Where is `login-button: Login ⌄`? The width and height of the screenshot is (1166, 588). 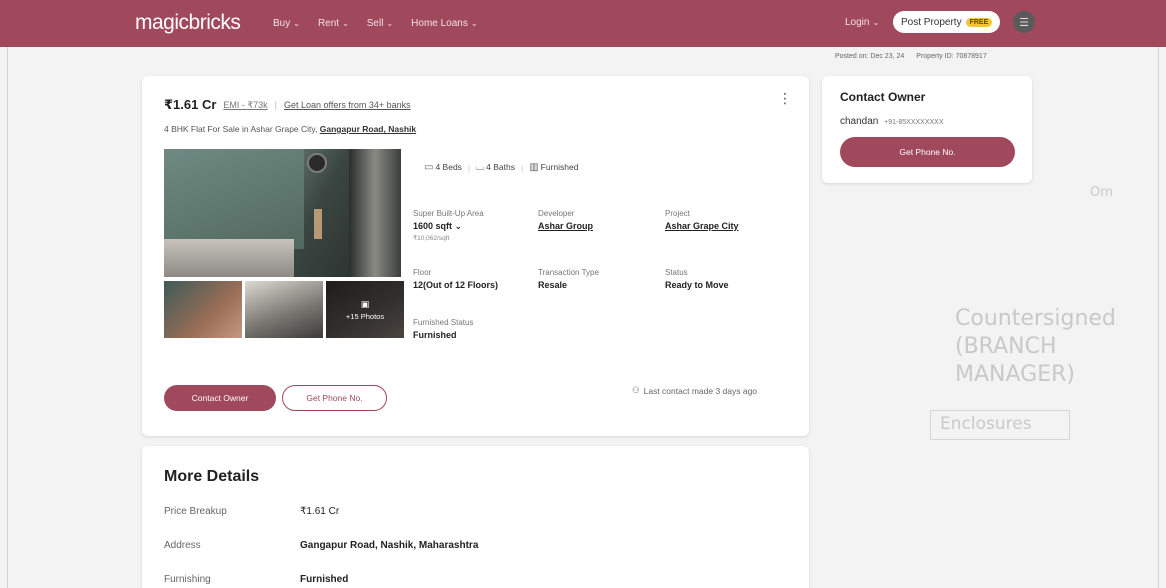 login-button: Login ⌄ is located at coordinates (862, 22).